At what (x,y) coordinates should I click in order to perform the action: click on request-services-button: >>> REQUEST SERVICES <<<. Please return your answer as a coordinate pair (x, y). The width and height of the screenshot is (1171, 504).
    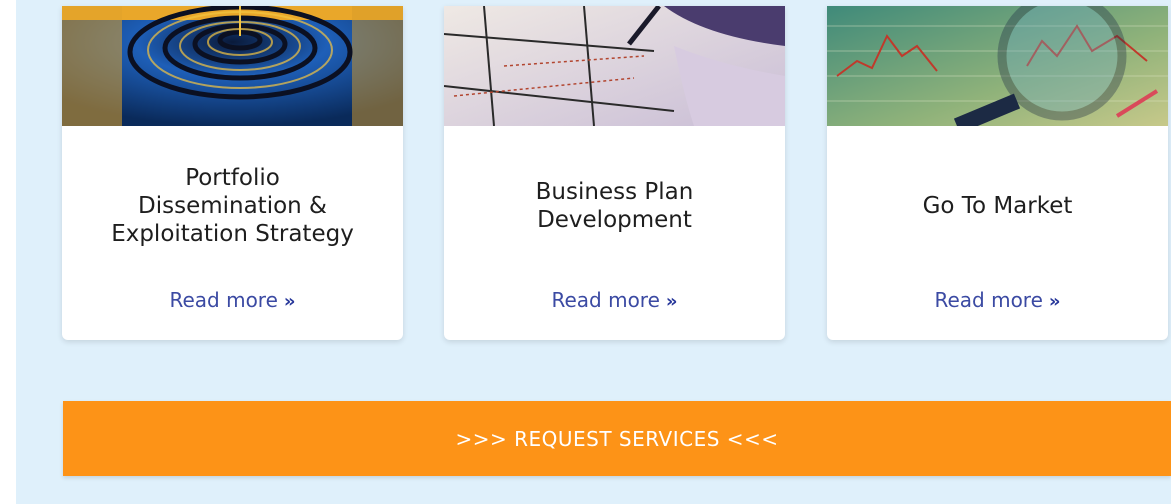
    Looking at the image, I should click on (617, 438).